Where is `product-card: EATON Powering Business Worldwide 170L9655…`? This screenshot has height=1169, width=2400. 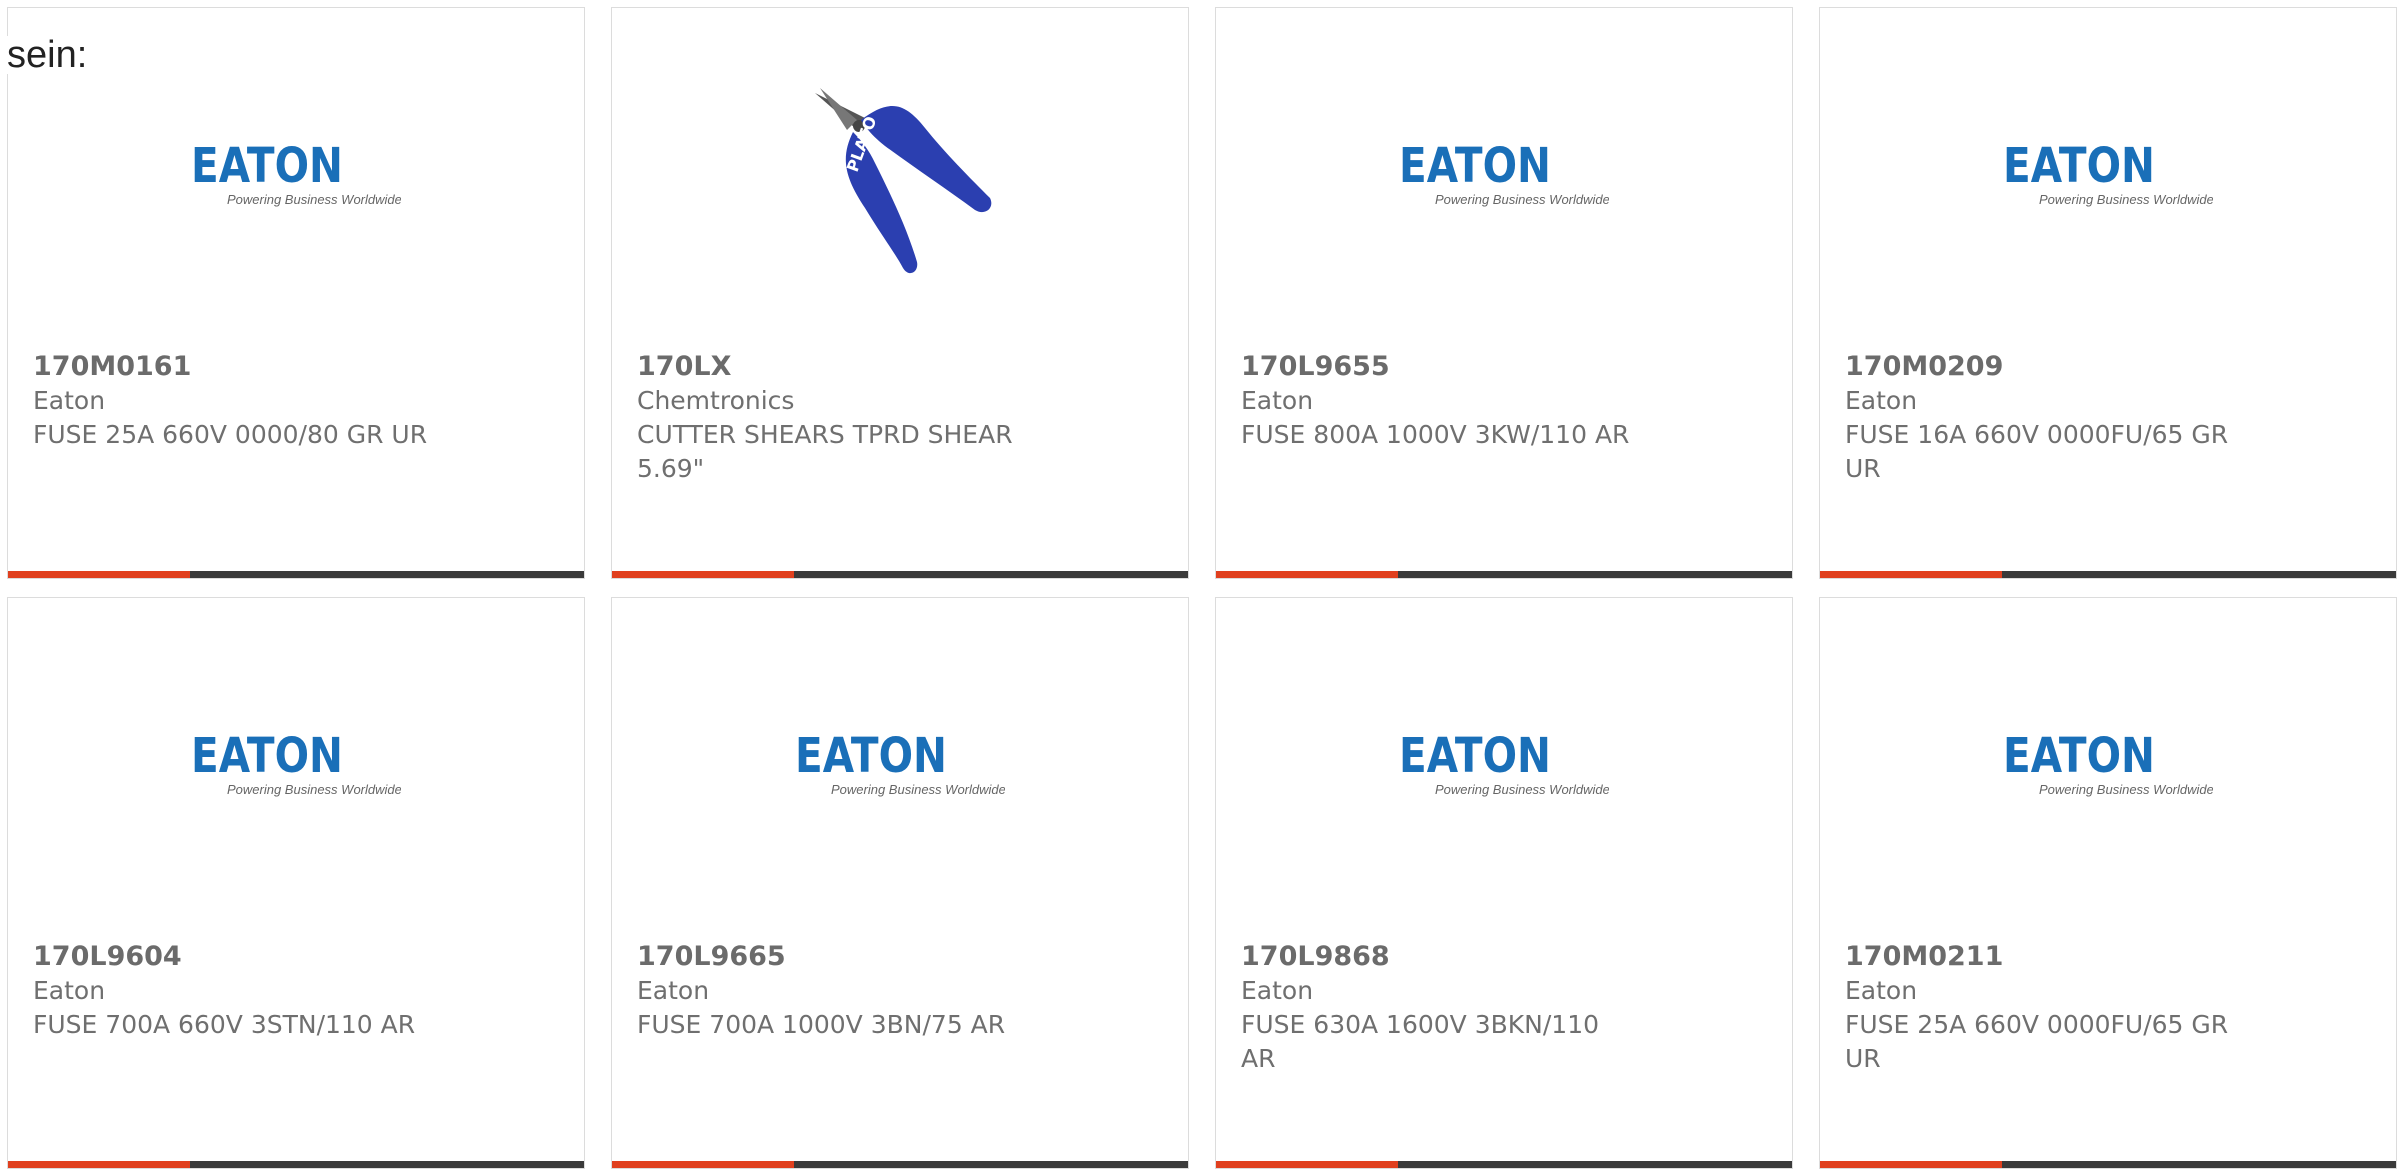
product-card: EATON Powering Business Worldwide 170L9655… is located at coordinates (1504, 293).